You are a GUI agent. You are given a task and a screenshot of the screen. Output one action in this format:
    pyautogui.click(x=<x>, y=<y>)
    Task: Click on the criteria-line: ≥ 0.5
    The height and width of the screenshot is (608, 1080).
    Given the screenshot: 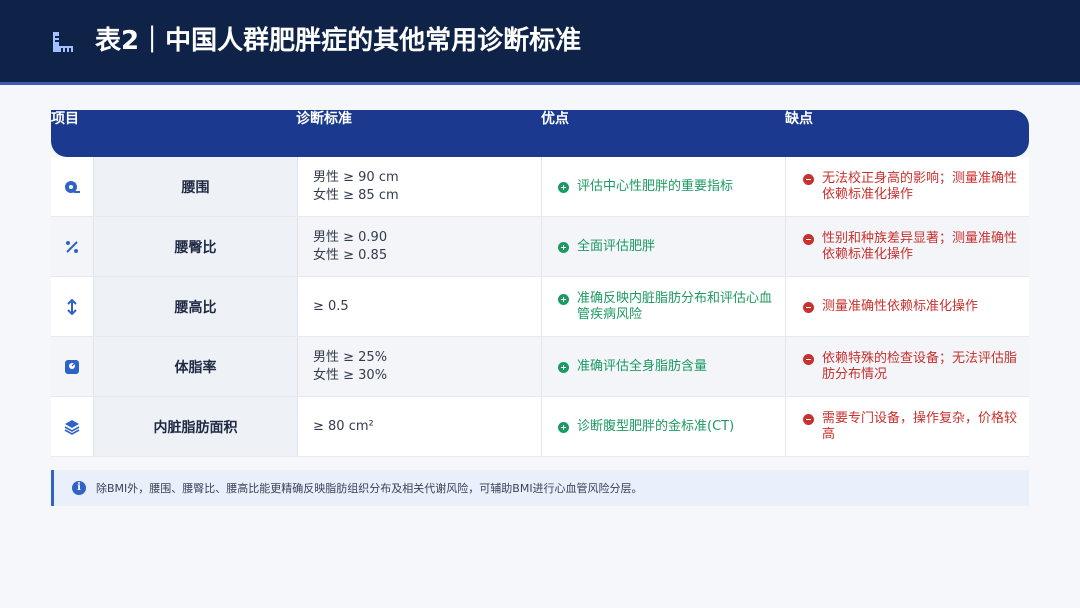 What is the action you would take?
    pyautogui.click(x=331, y=306)
    